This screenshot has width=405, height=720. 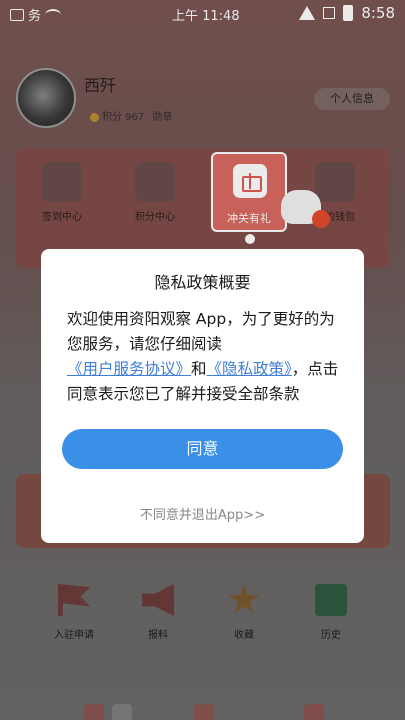 I want to click on dialog-title: 隐私政策概要, so click(x=202, y=282).